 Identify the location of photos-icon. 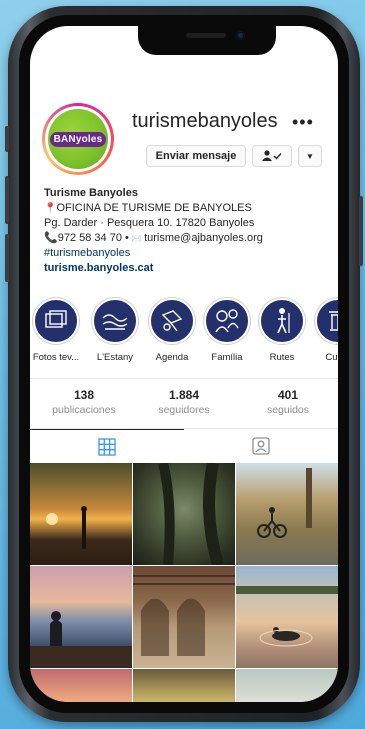
(56, 319).